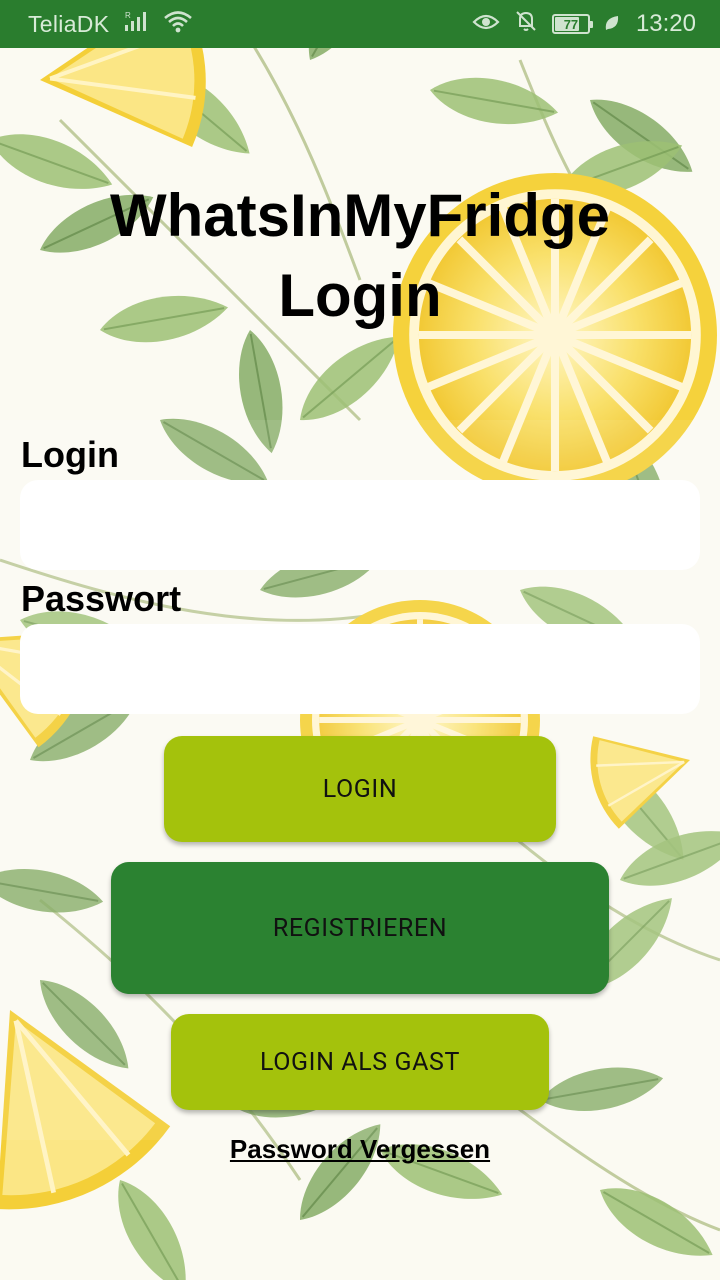 The height and width of the screenshot is (1280, 720). I want to click on page-title: WhatsInMyFridge Login, so click(360, 256).